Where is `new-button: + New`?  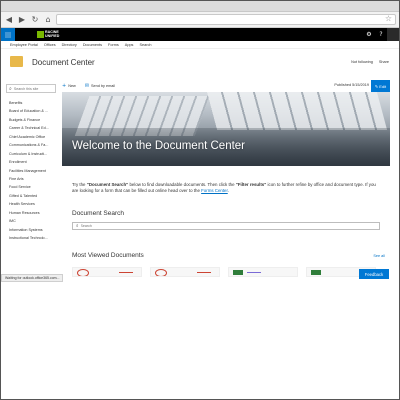 new-button: + New is located at coordinates (69, 86).